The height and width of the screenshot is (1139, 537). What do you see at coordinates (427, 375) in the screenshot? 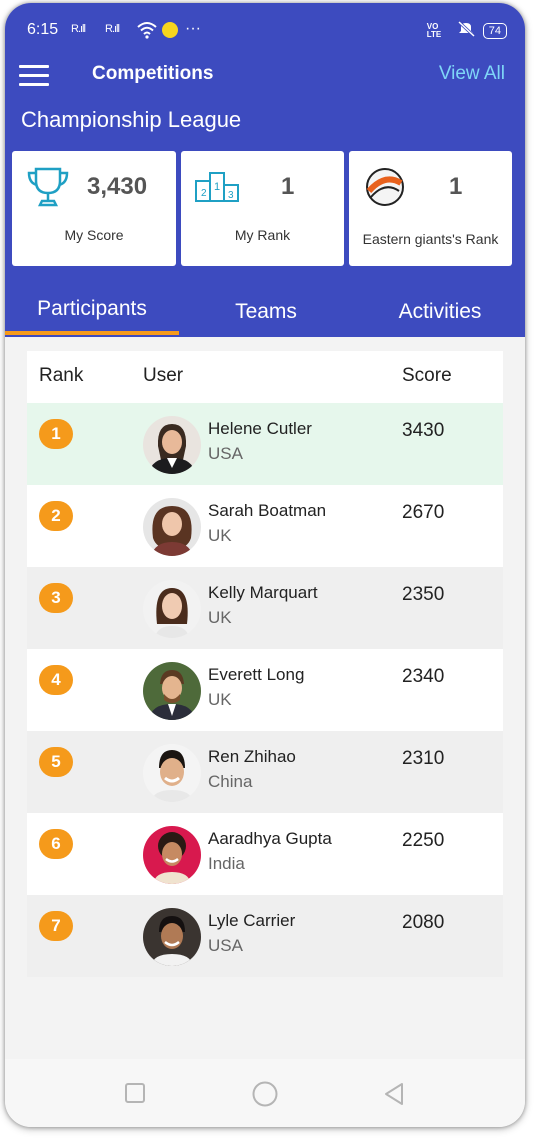
I see `header-score: Score` at bounding box center [427, 375].